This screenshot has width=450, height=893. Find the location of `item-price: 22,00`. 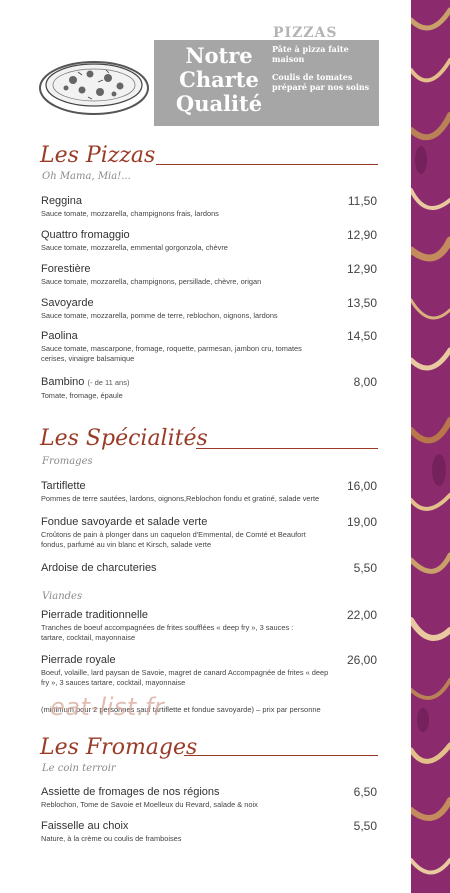

item-price: 22,00 is located at coordinates (361, 615).